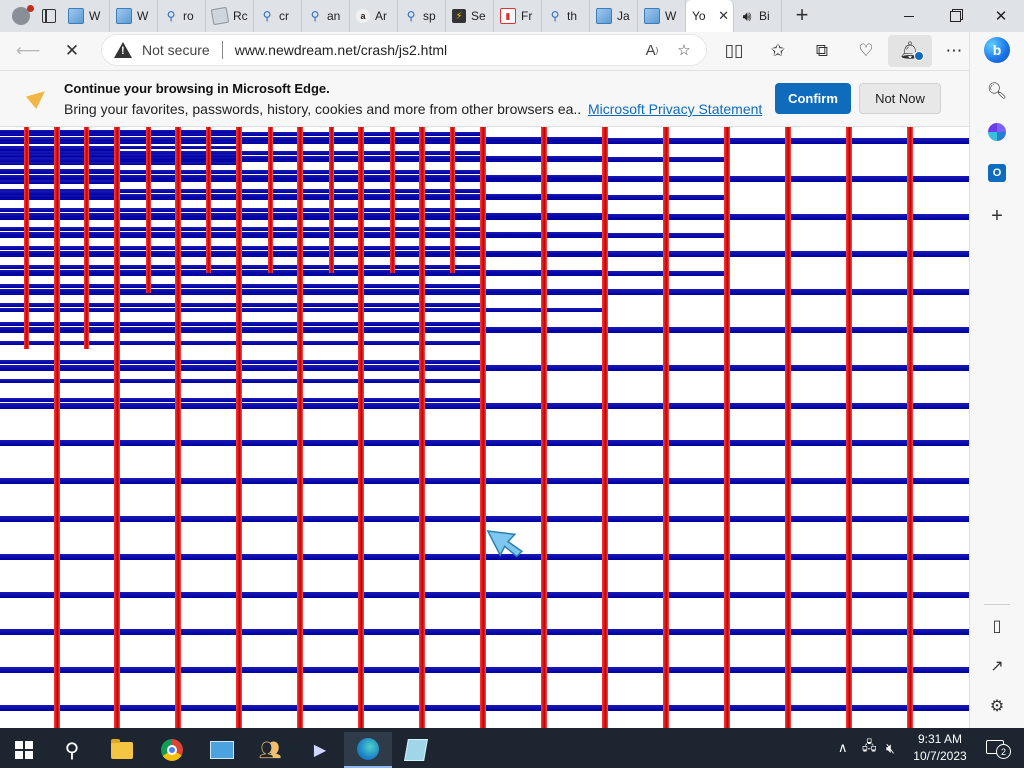 The width and height of the screenshot is (1024, 768). I want to click on bing-chat-button: b, so click(997, 50).